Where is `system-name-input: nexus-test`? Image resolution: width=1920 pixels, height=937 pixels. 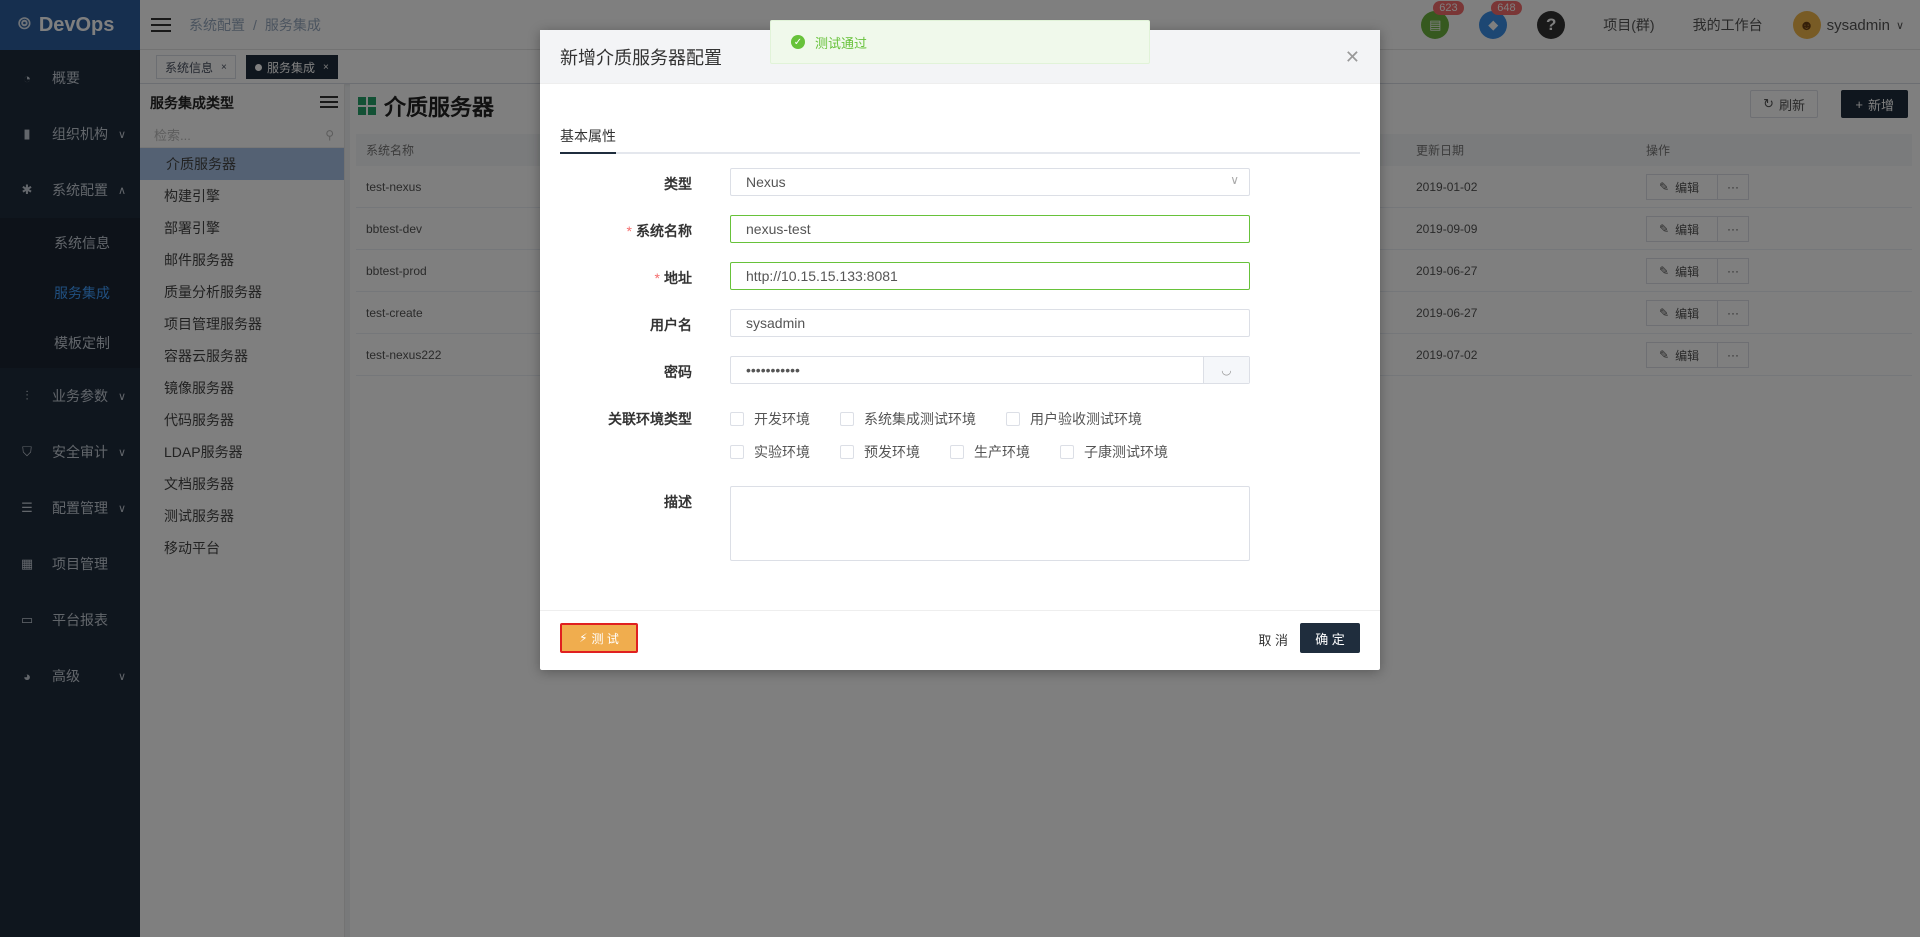 system-name-input: nexus-test is located at coordinates (990, 229).